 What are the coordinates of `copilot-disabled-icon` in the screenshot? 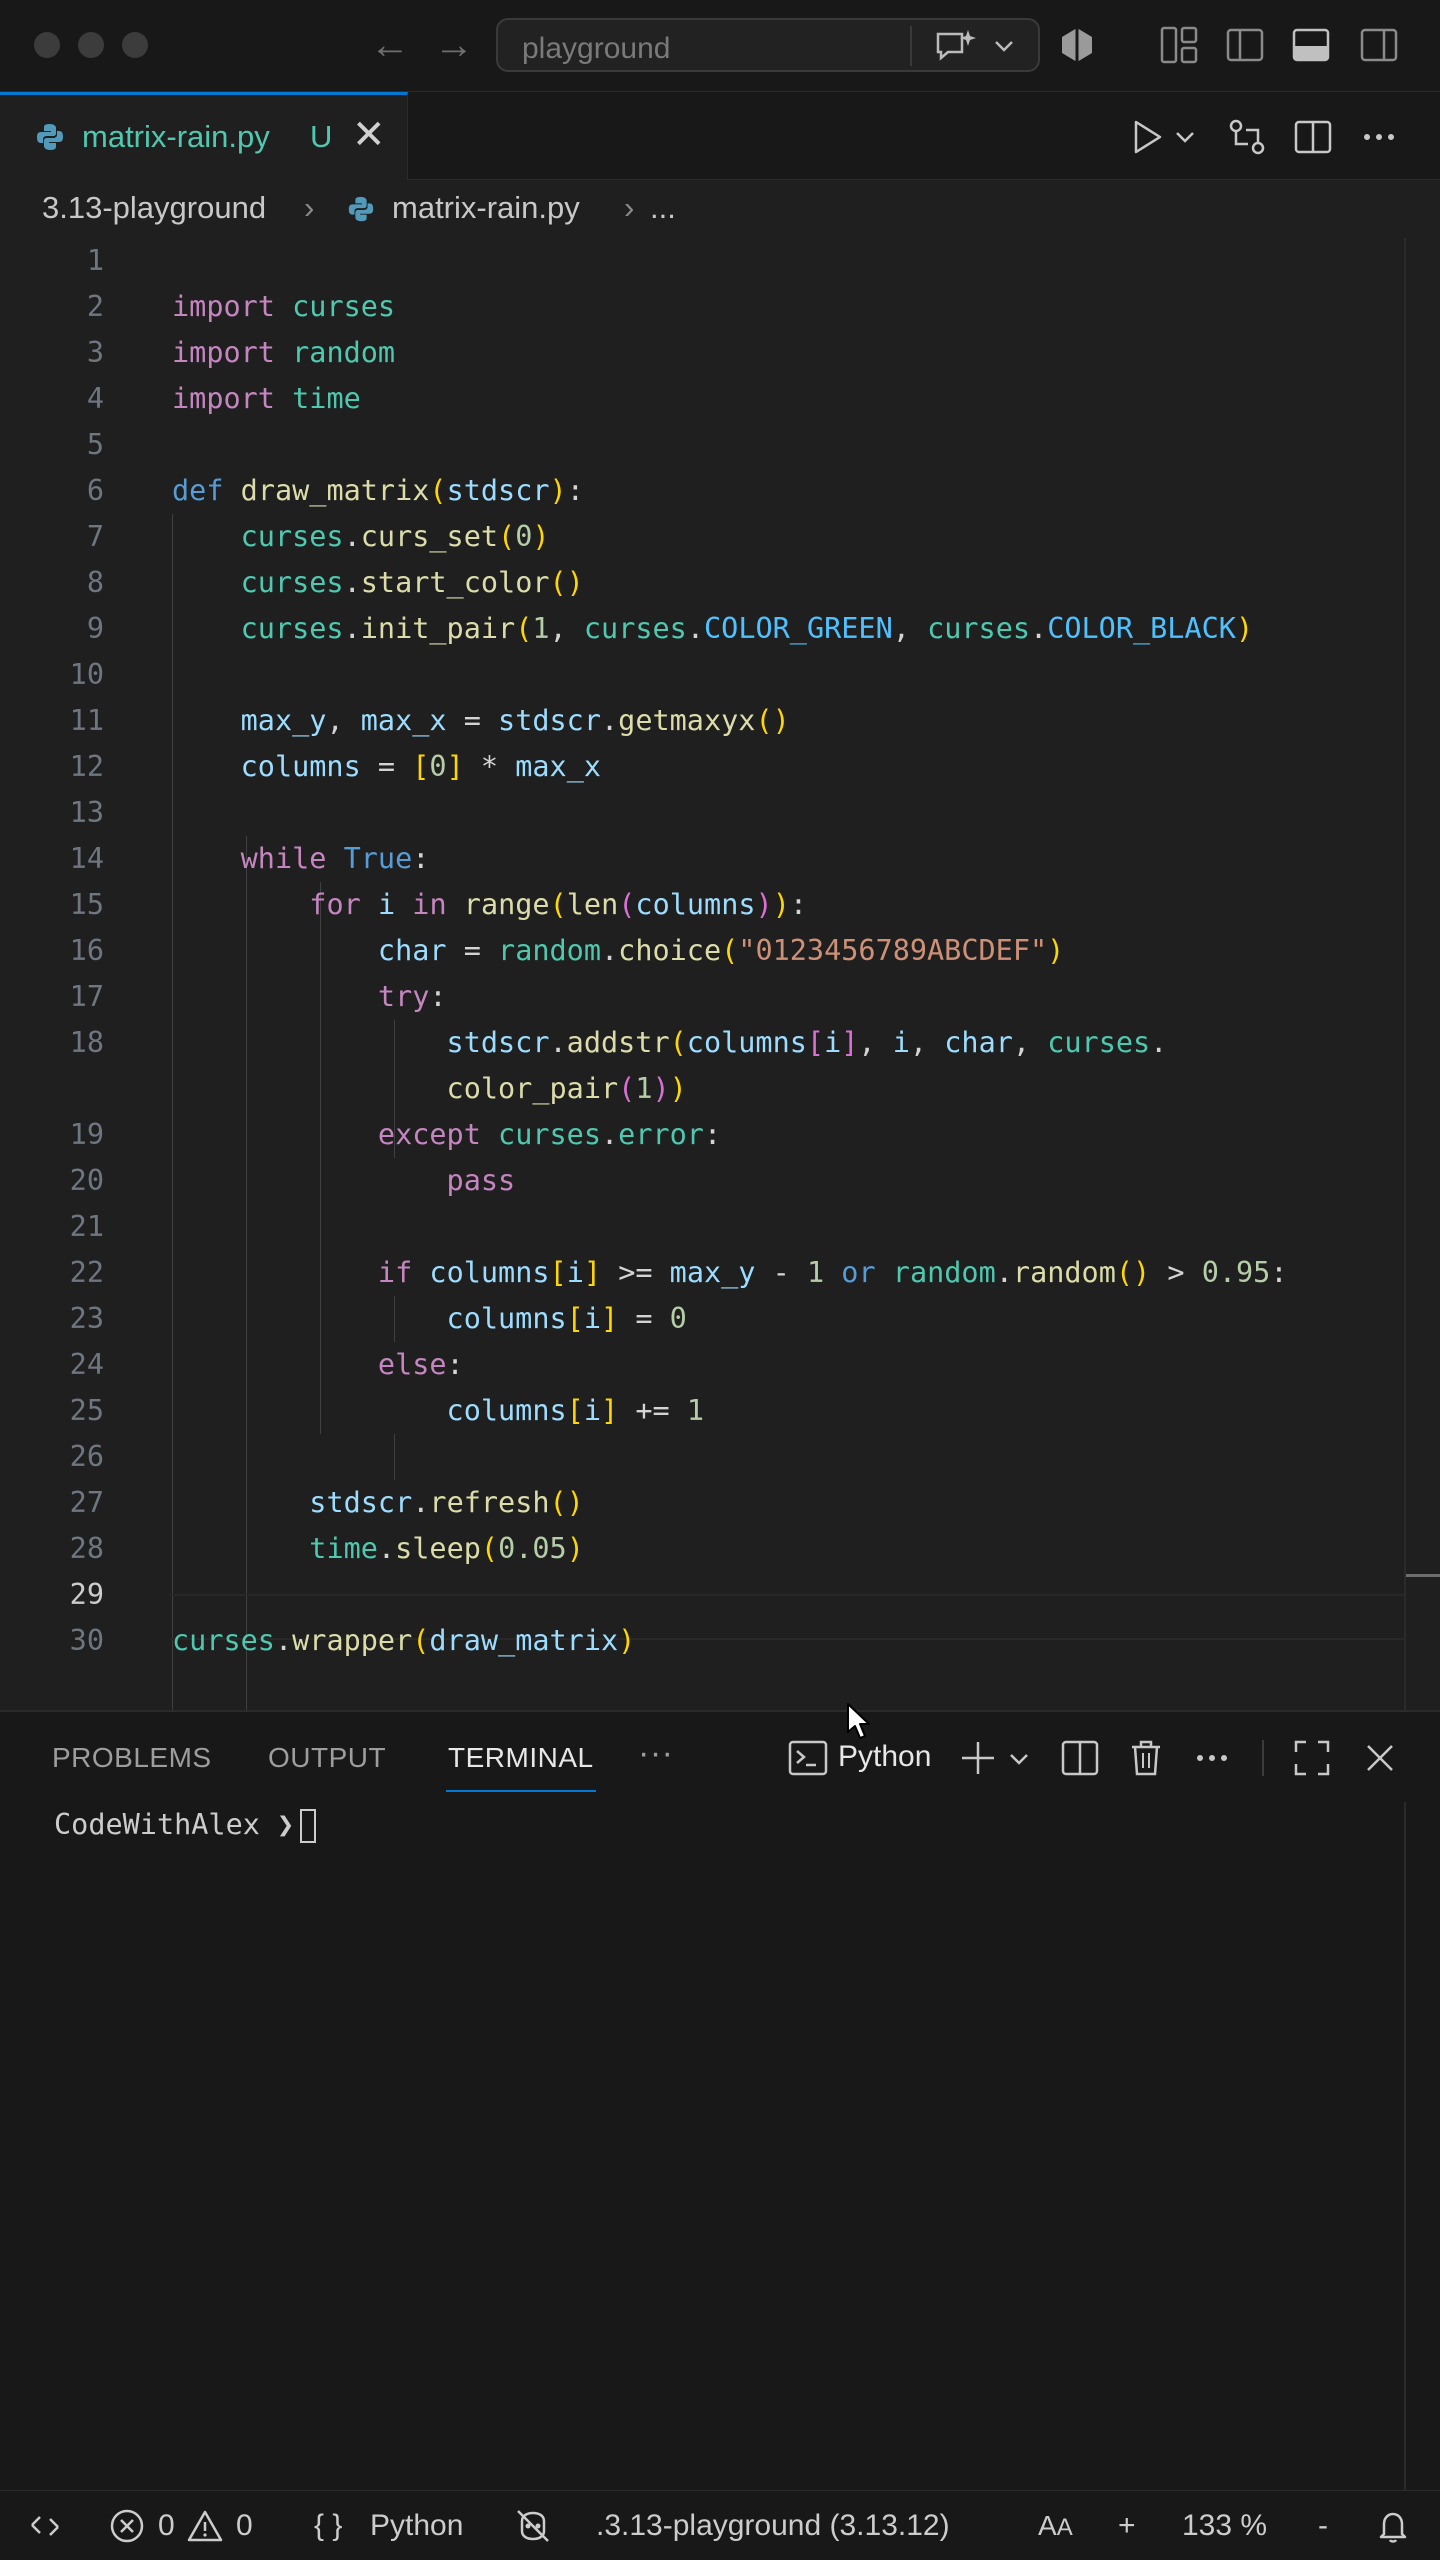 It's located at (533, 2526).